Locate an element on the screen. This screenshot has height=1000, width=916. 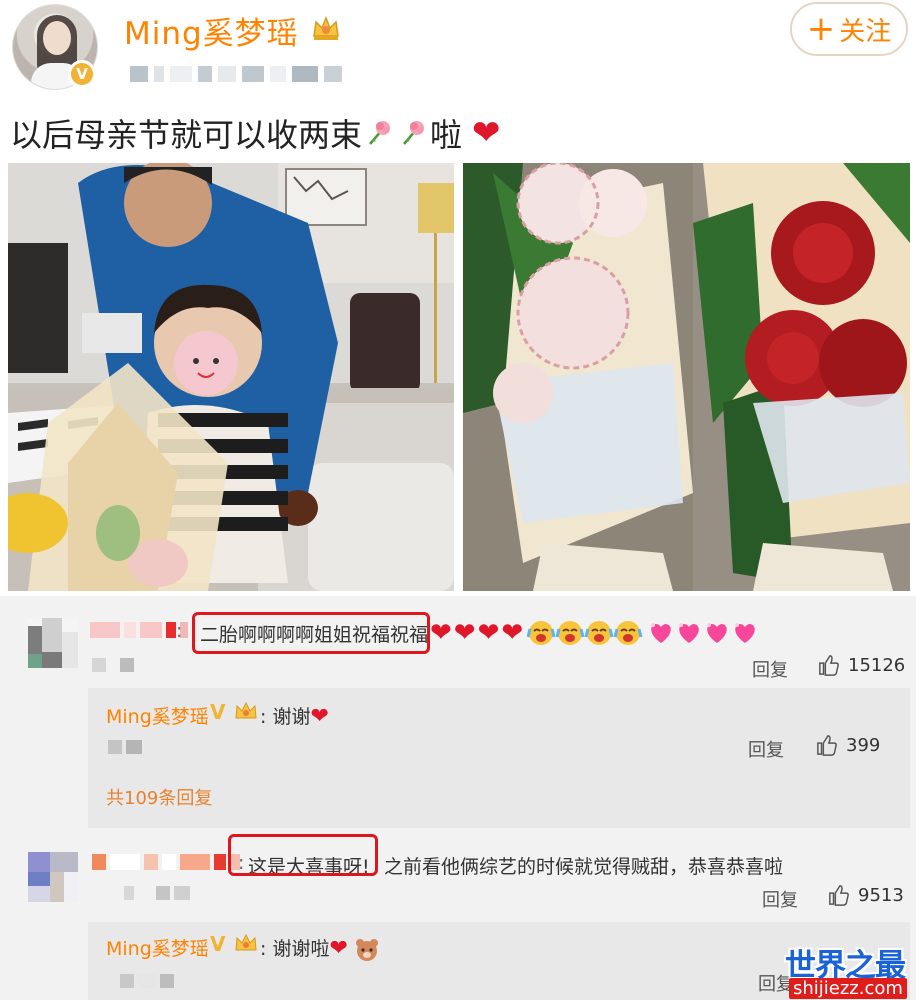
reply-text-container: : 谢谢啦❤ is located at coordinates (320, 948).